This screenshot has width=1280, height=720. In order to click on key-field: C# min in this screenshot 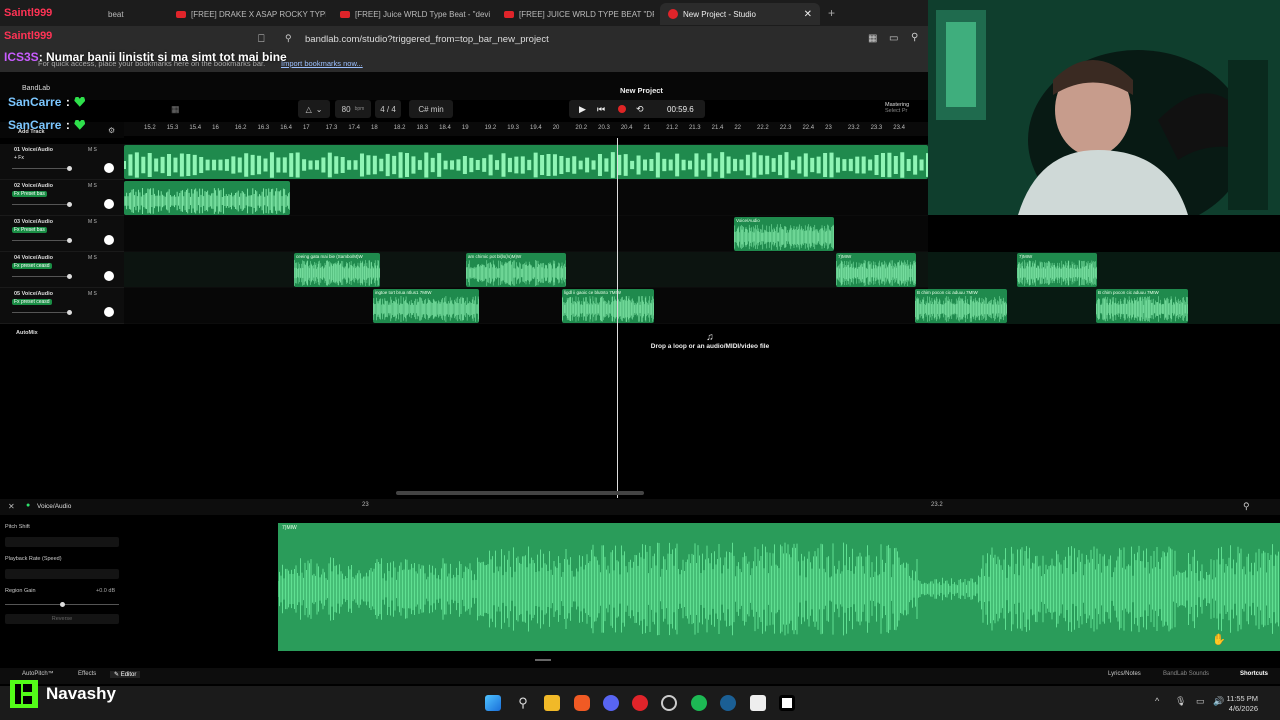, I will do `click(431, 109)`.